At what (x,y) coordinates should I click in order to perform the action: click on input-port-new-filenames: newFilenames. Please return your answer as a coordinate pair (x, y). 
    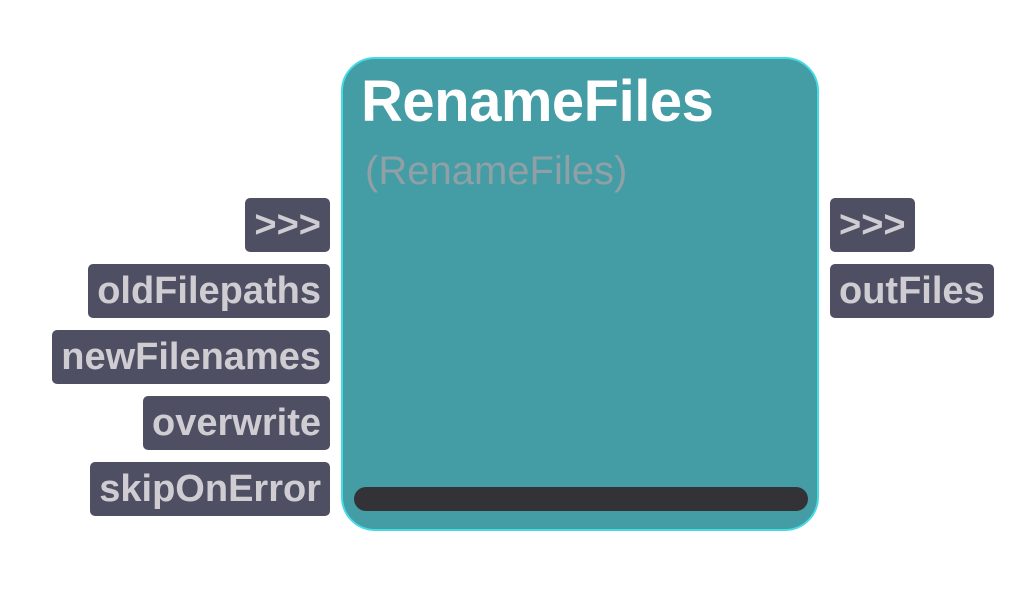
    Looking at the image, I should click on (191, 357).